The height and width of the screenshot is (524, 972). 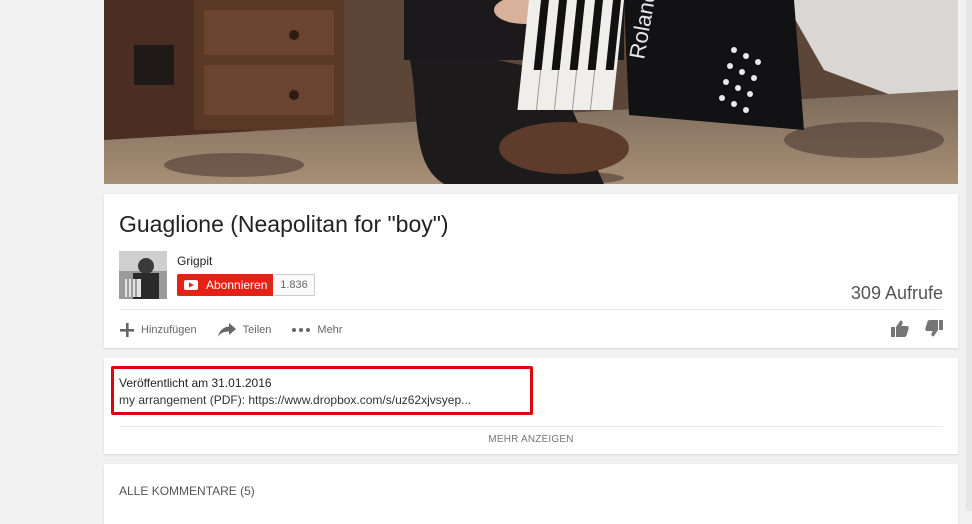 I want to click on page-scroll-edge, so click(x=969, y=255).